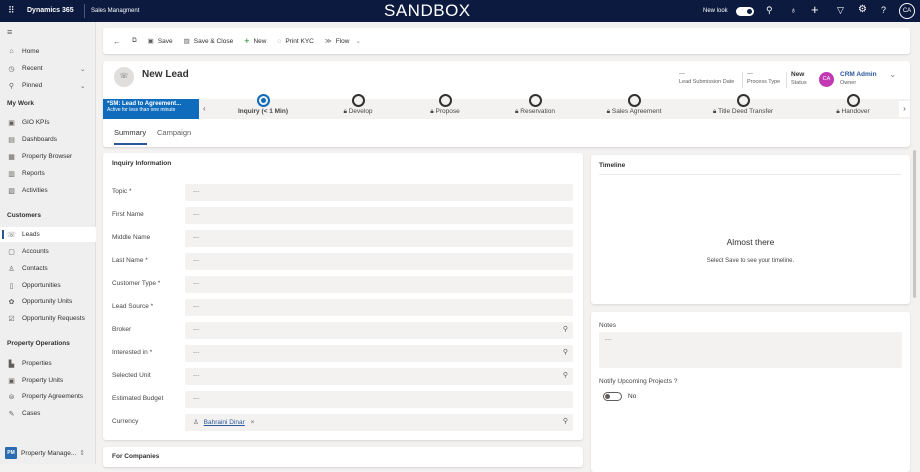 This screenshot has height=472, width=920. What do you see at coordinates (848, 83) in the screenshot?
I see `owner-label: Owner` at bounding box center [848, 83].